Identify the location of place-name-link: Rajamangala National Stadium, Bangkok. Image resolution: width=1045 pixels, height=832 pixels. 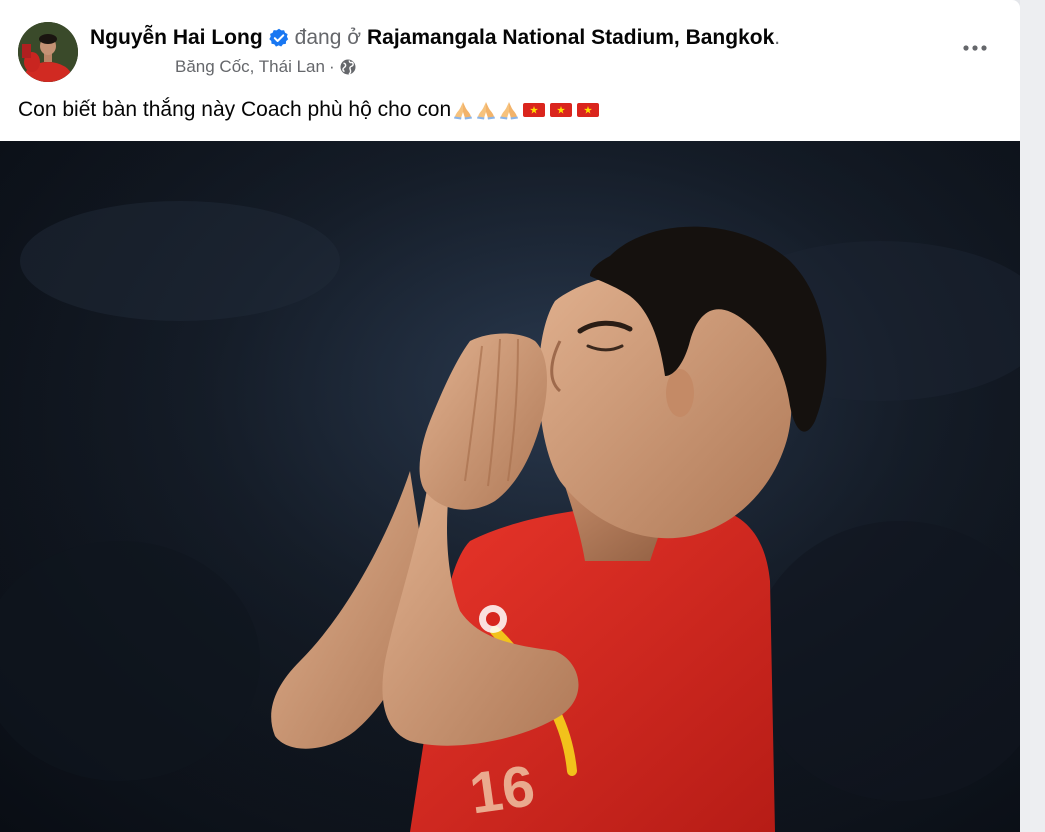
(570, 38).